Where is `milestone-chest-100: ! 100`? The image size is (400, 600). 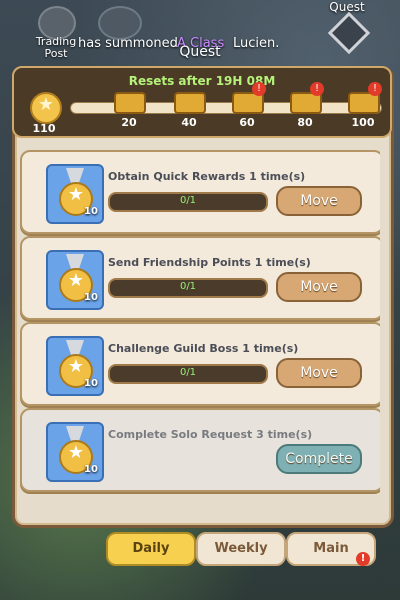 milestone-chest-100: ! 100 is located at coordinates (365, 105).